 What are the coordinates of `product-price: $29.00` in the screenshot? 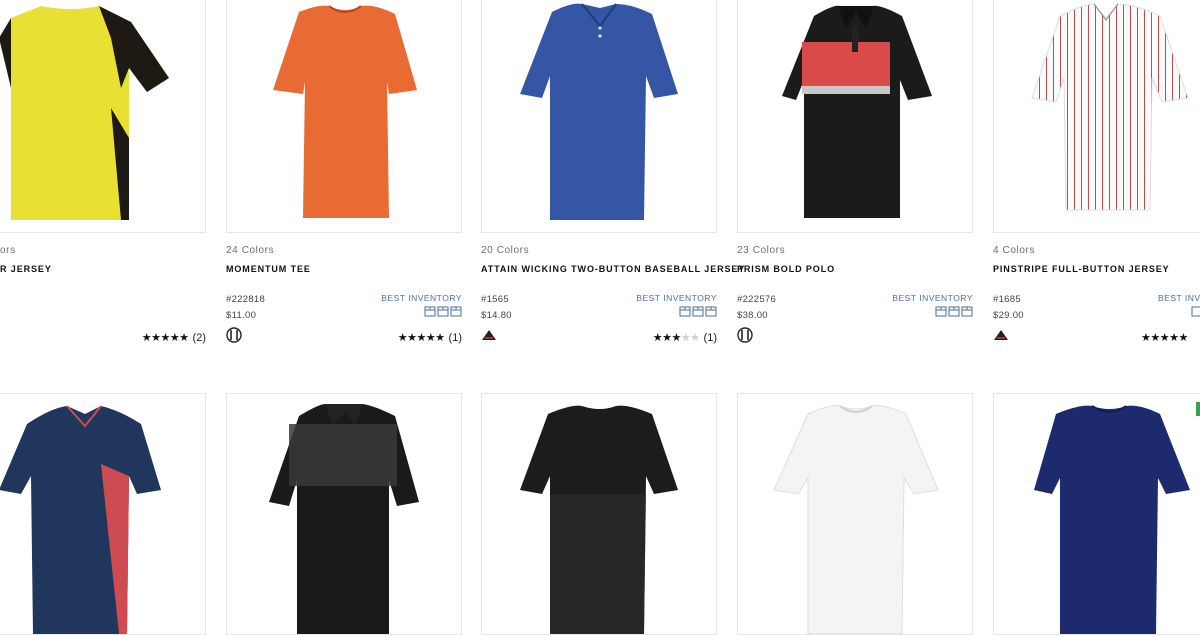 It's located at (1008, 315).